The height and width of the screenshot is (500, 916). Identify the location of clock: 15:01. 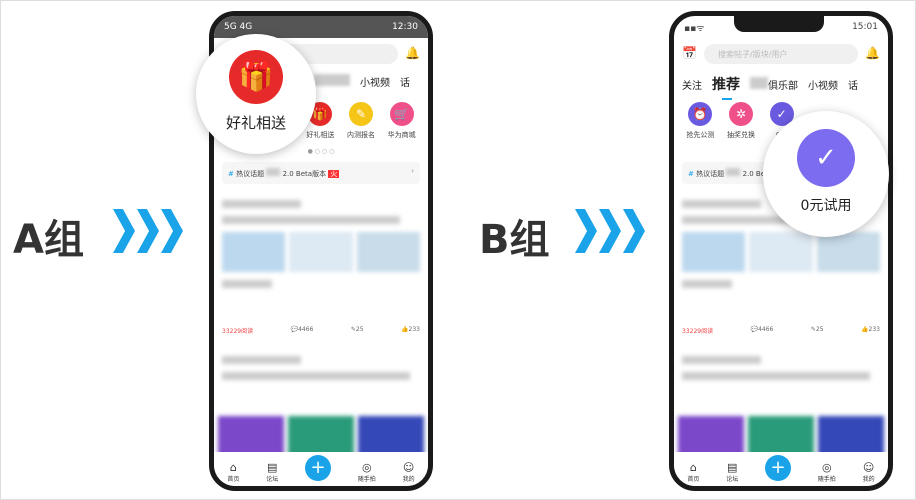
(865, 27).